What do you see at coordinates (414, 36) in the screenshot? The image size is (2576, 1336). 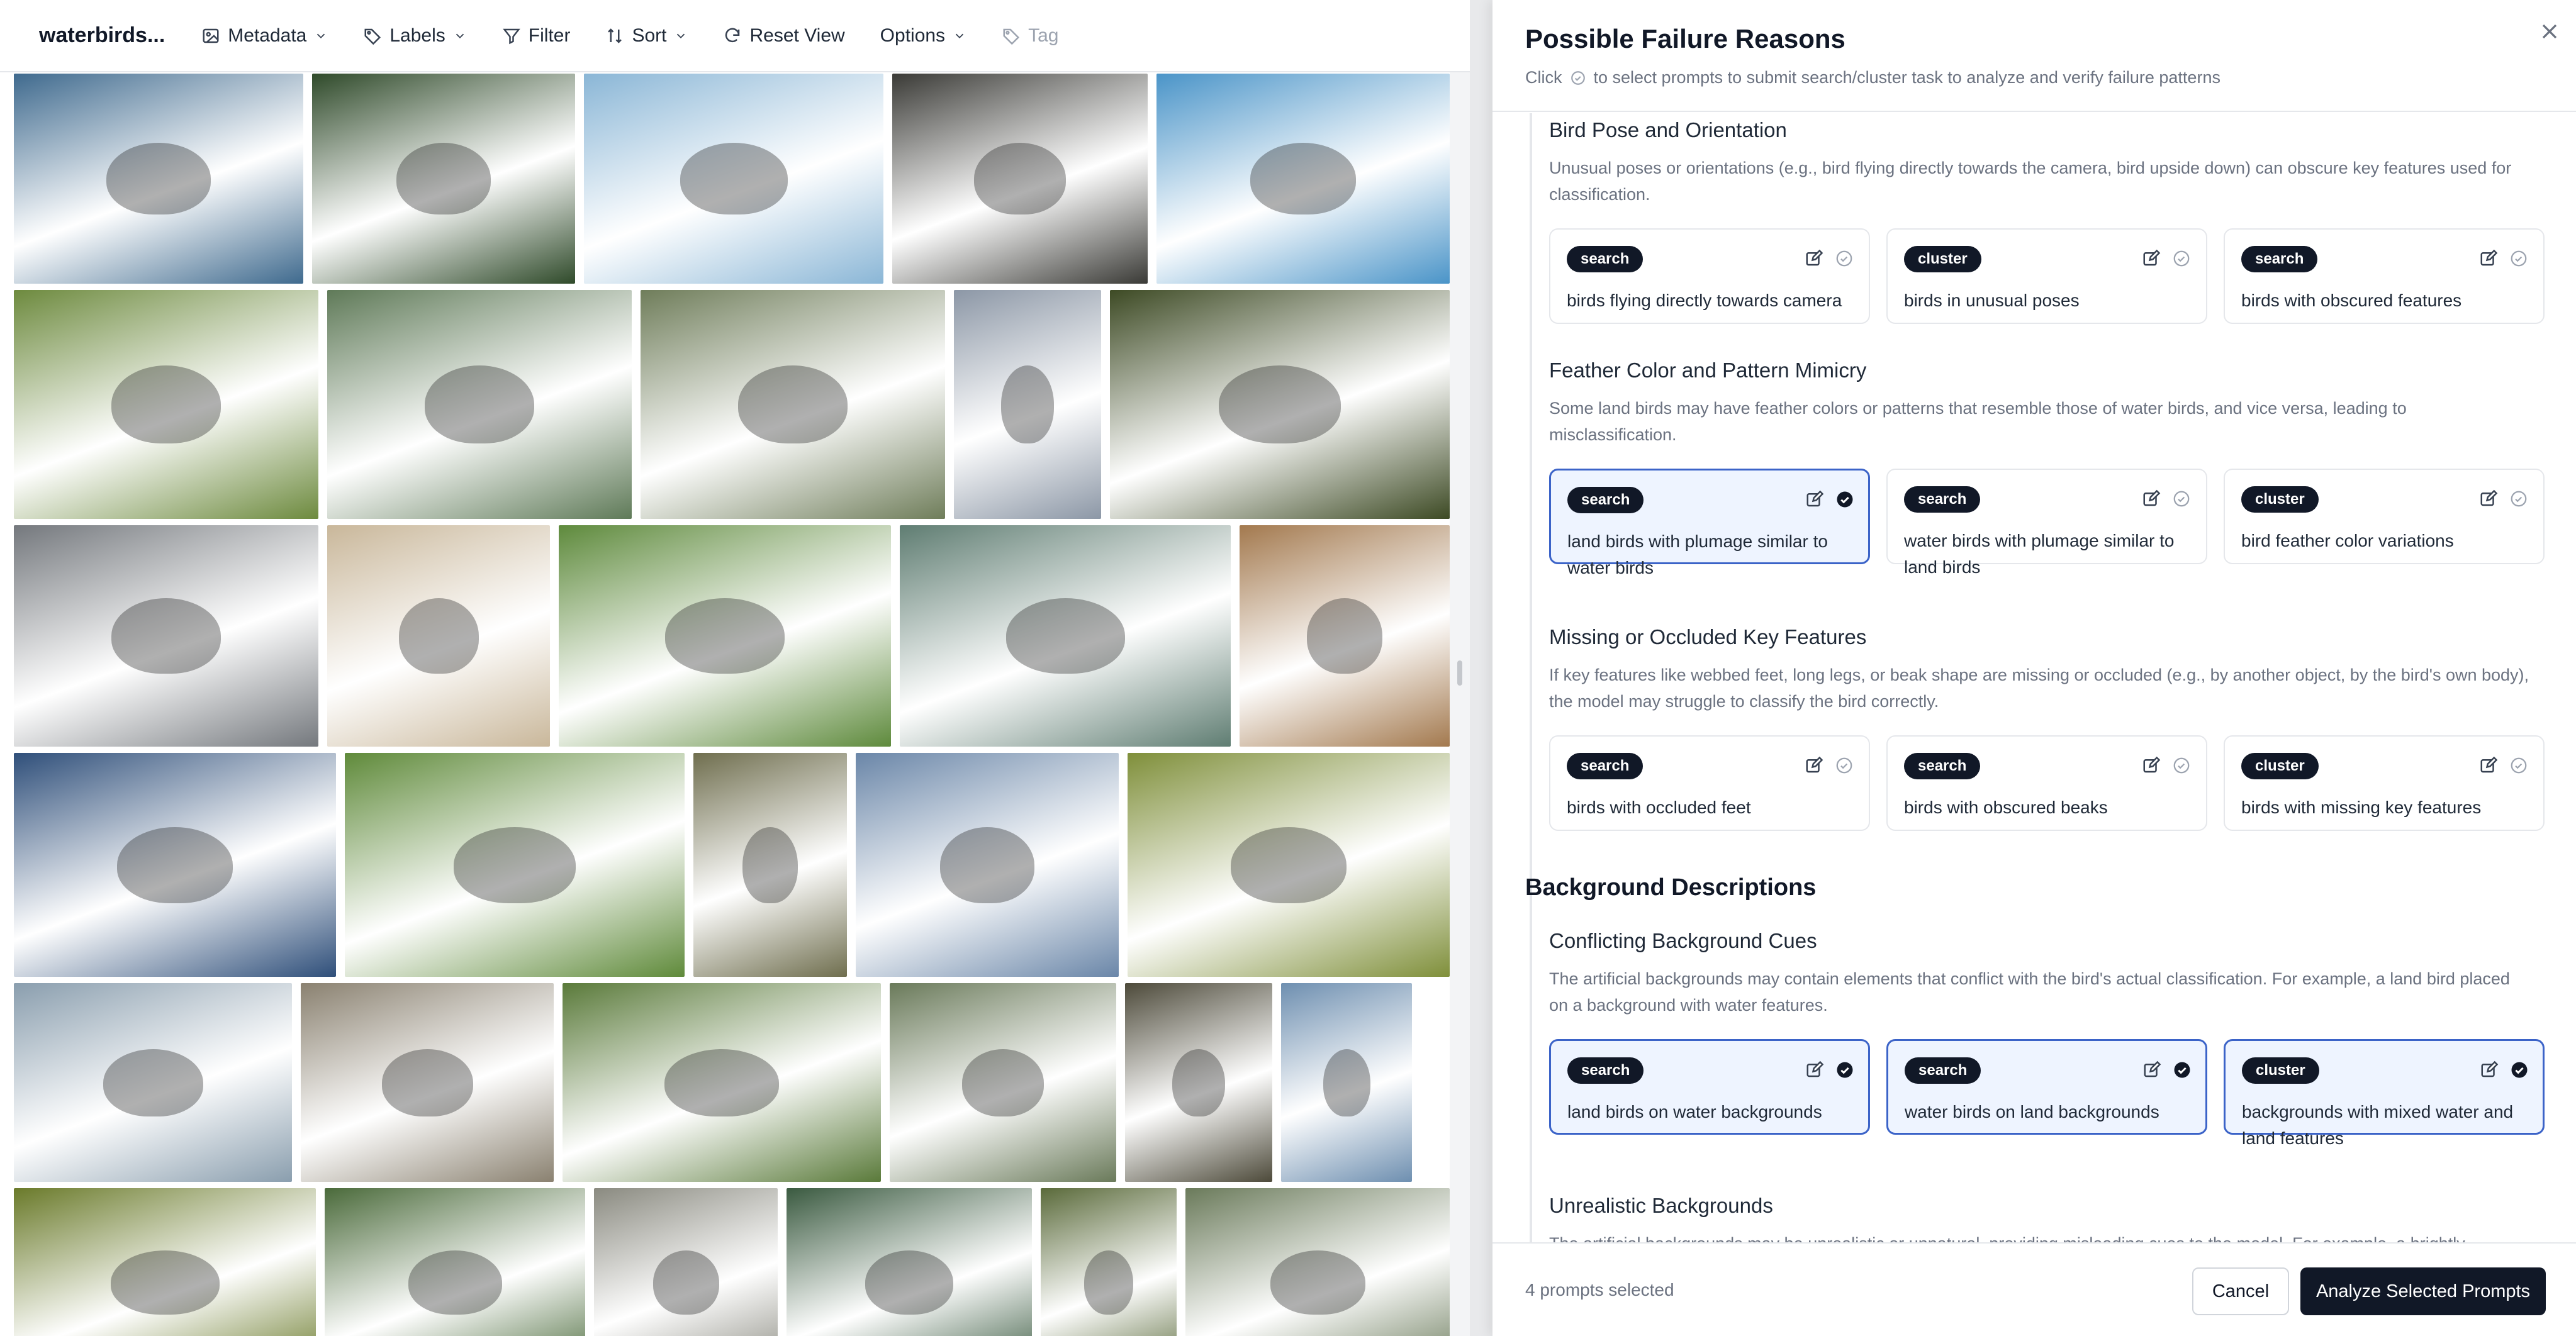 I see `labels-menu: Labels` at bounding box center [414, 36].